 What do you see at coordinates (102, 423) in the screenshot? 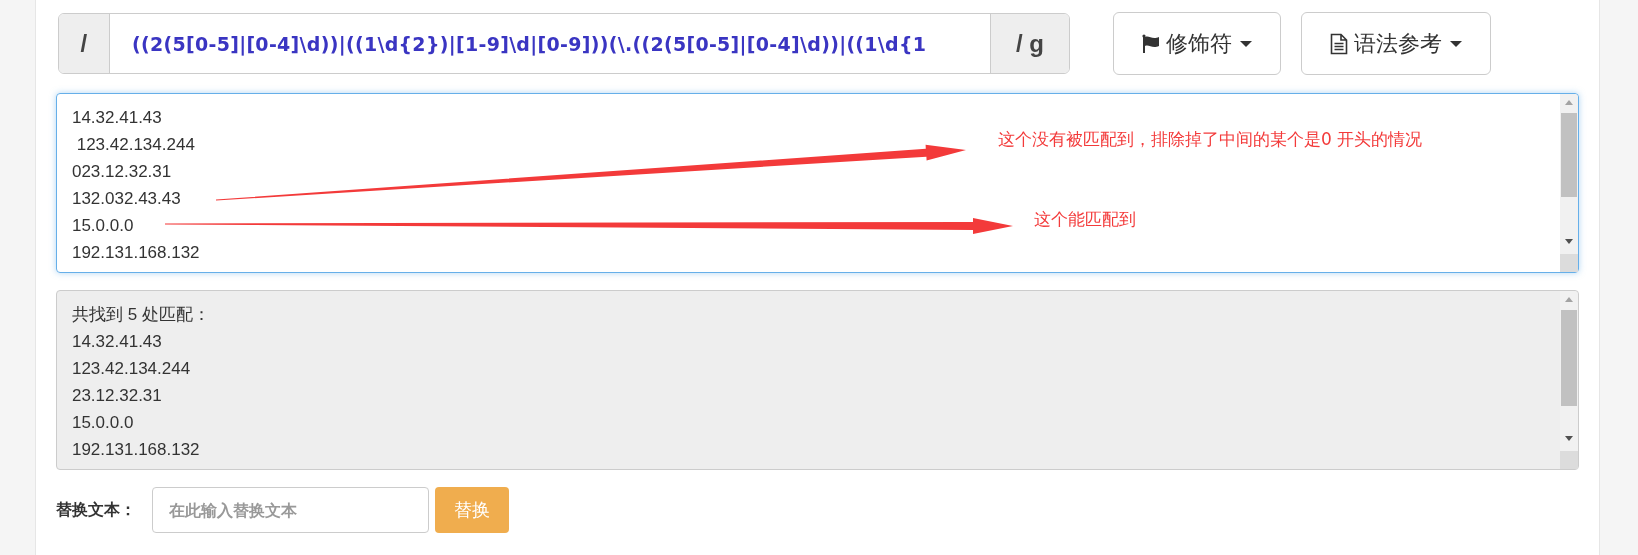
I see `result-line: 15.0.0.0` at bounding box center [102, 423].